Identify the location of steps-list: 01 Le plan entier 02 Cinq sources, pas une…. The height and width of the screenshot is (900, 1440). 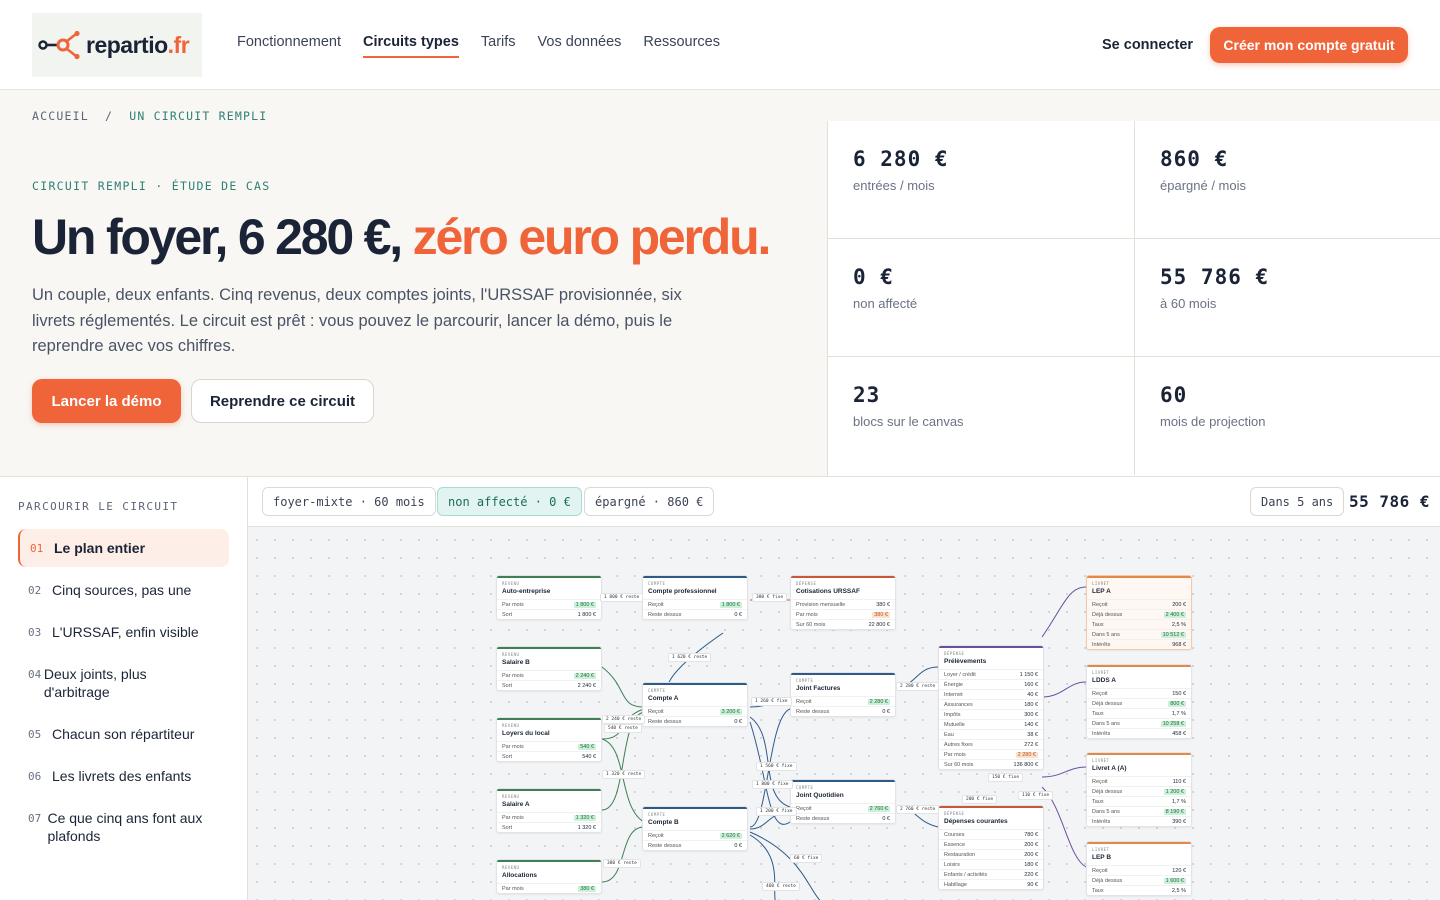
(123, 692).